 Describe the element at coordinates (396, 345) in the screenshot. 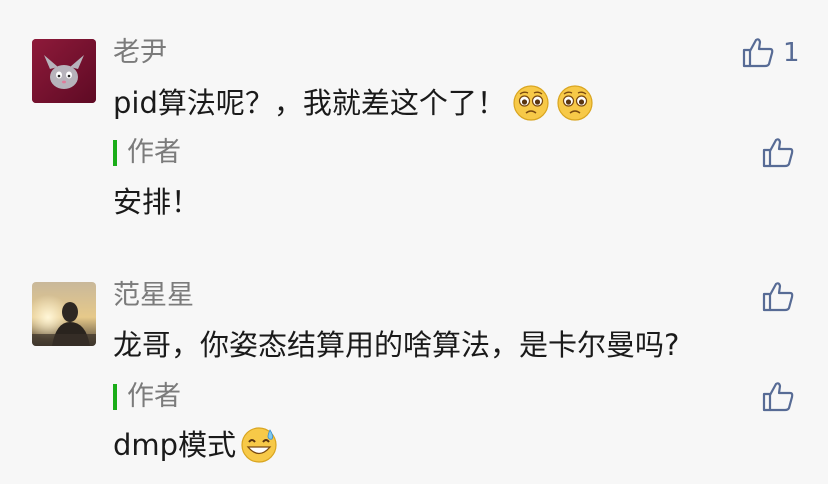

I see `comment-text: 龙哥，你姿态结算用的啥算法，是卡尔曼吗?` at that location.